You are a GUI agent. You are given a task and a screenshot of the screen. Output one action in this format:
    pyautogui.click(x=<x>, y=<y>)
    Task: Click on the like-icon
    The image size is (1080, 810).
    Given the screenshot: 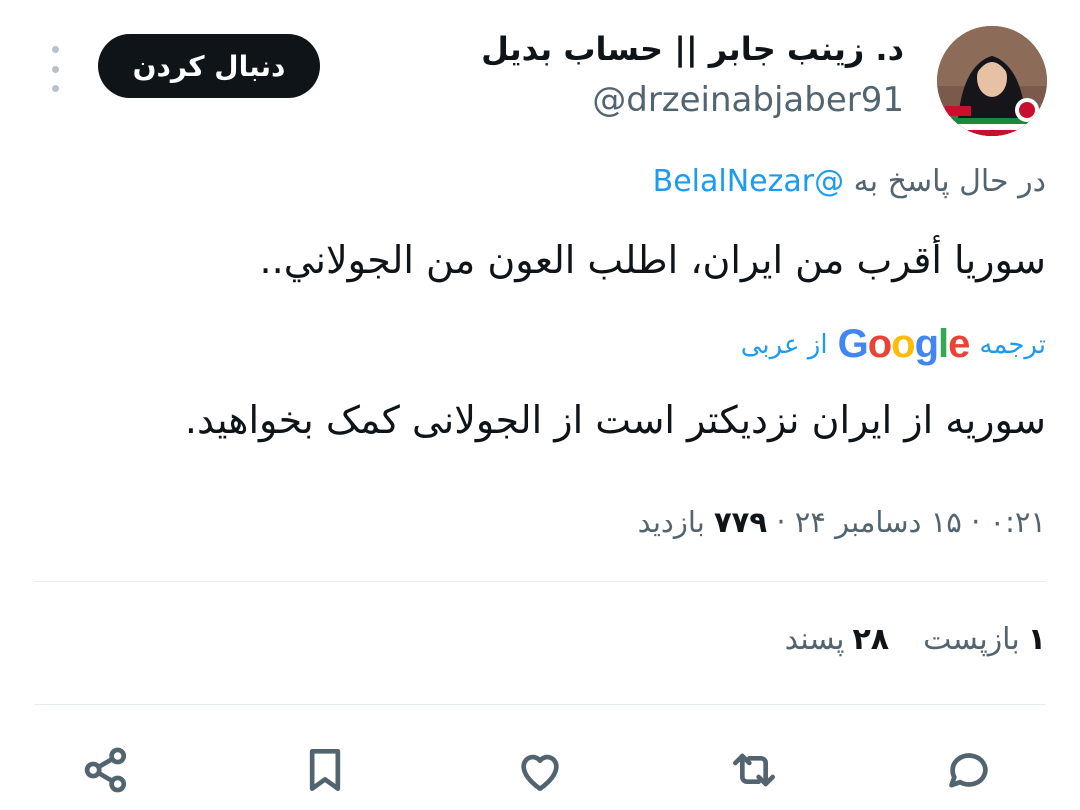 What is the action you would take?
    pyautogui.click(x=540, y=772)
    